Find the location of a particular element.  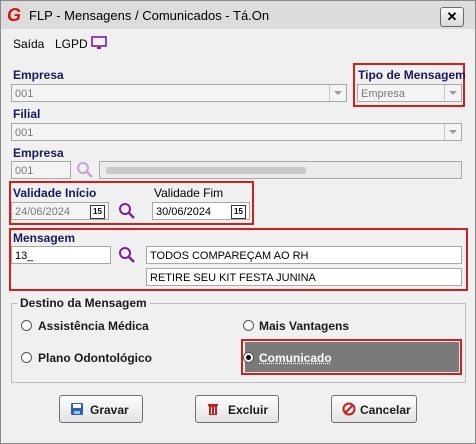

validade-inicio-field: 24/06/2024 15 is located at coordinates (60, 211).